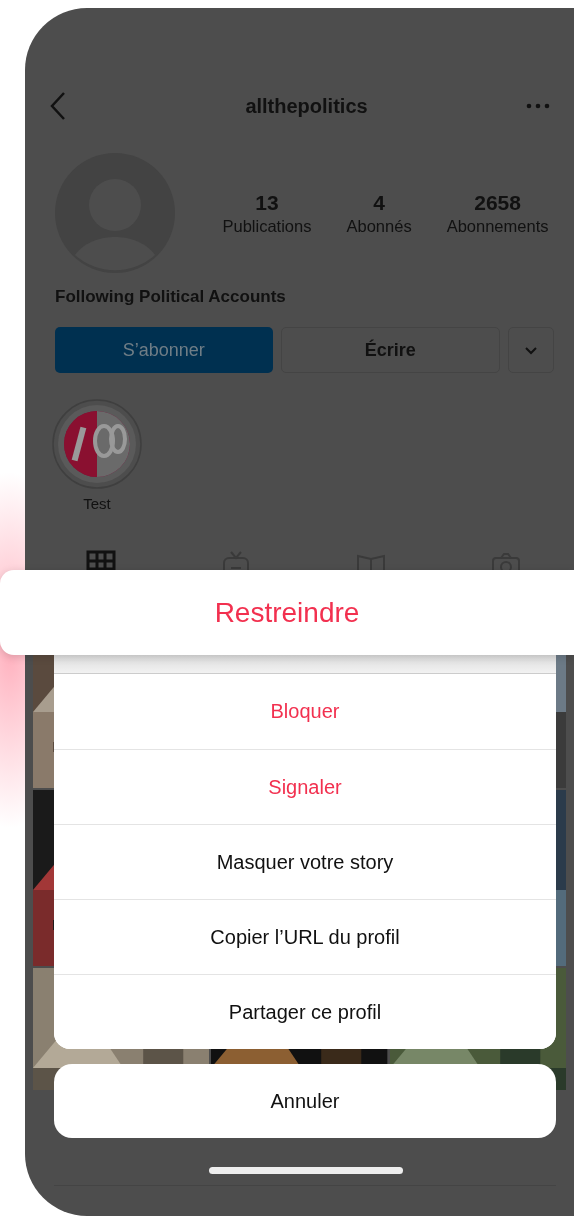 The width and height of the screenshot is (574, 1216). What do you see at coordinates (538, 106) in the screenshot?
I see `more-icon` at bounding box center [538, 106].